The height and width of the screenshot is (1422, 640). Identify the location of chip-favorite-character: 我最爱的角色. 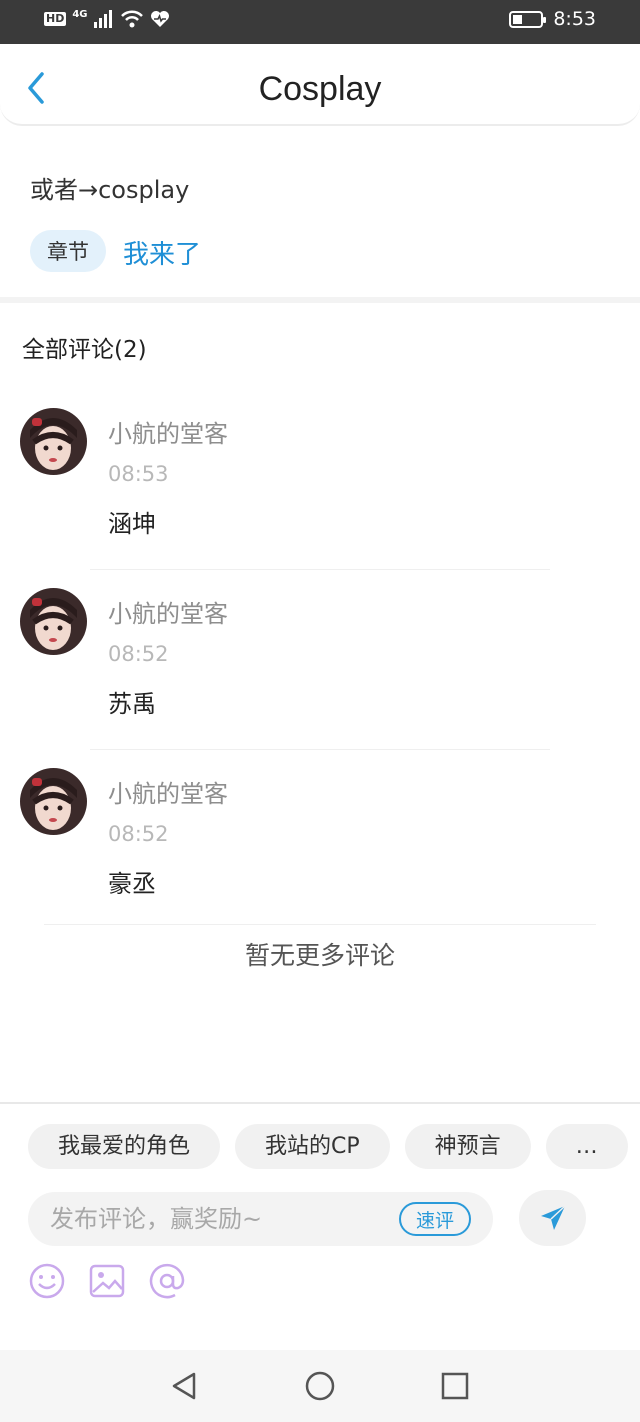
(124, 1146).